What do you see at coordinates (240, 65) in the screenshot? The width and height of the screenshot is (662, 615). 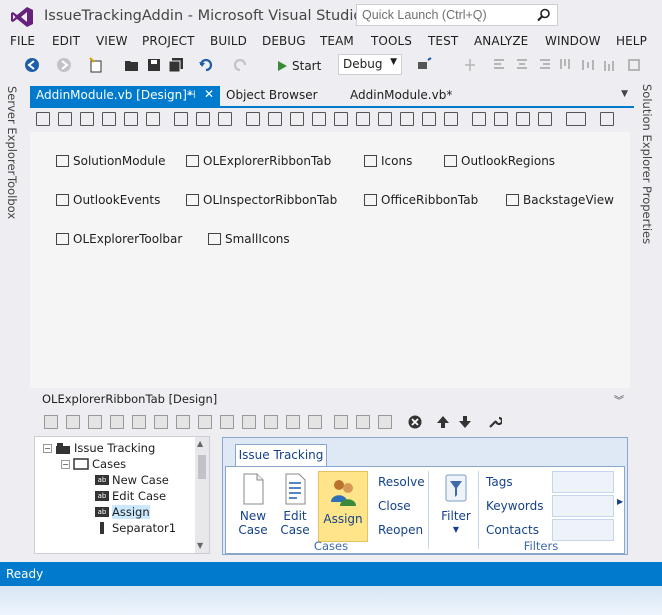 I see `redo-icon` at bounding box center [240, 65].